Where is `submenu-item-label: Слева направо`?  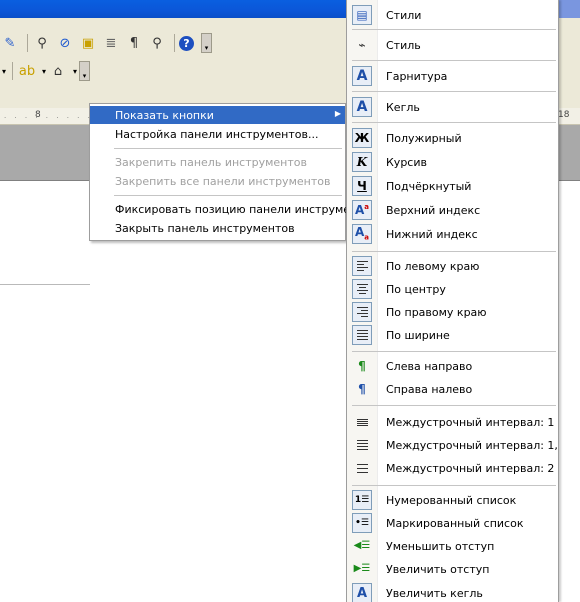 submenu-item-label: Слева направо is located at coordinates (429, 366).